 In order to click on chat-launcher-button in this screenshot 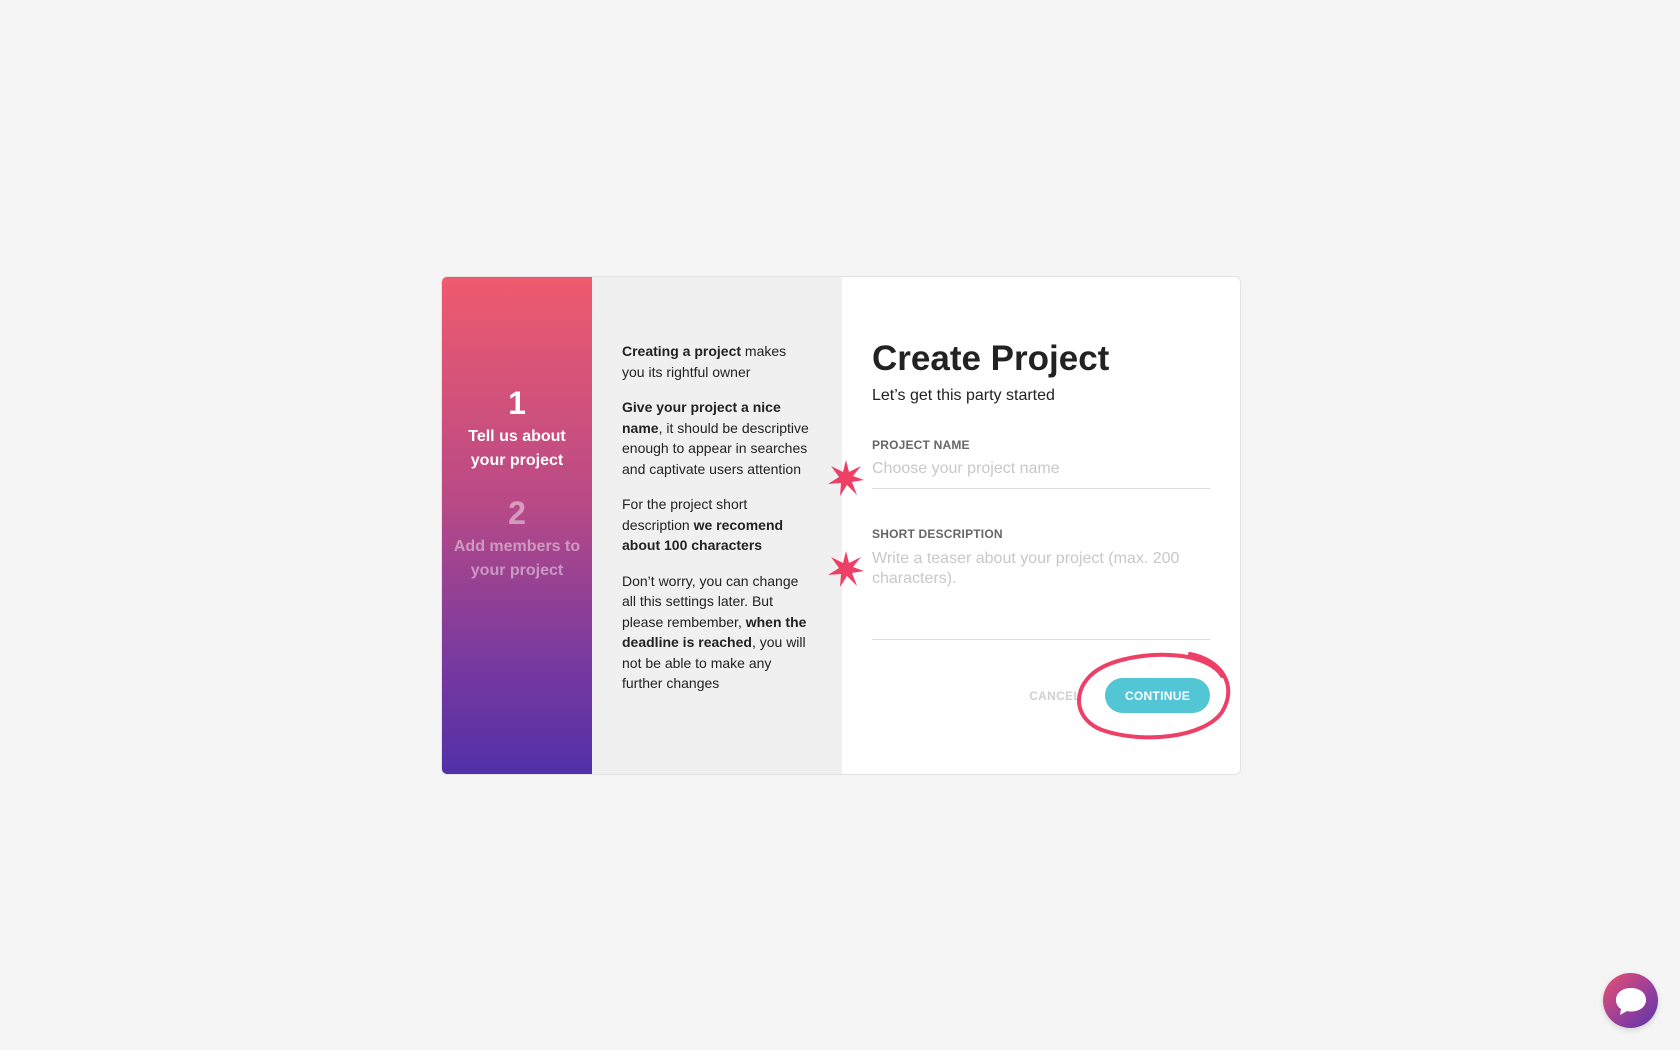, I will do `click(1630, 1000)`.